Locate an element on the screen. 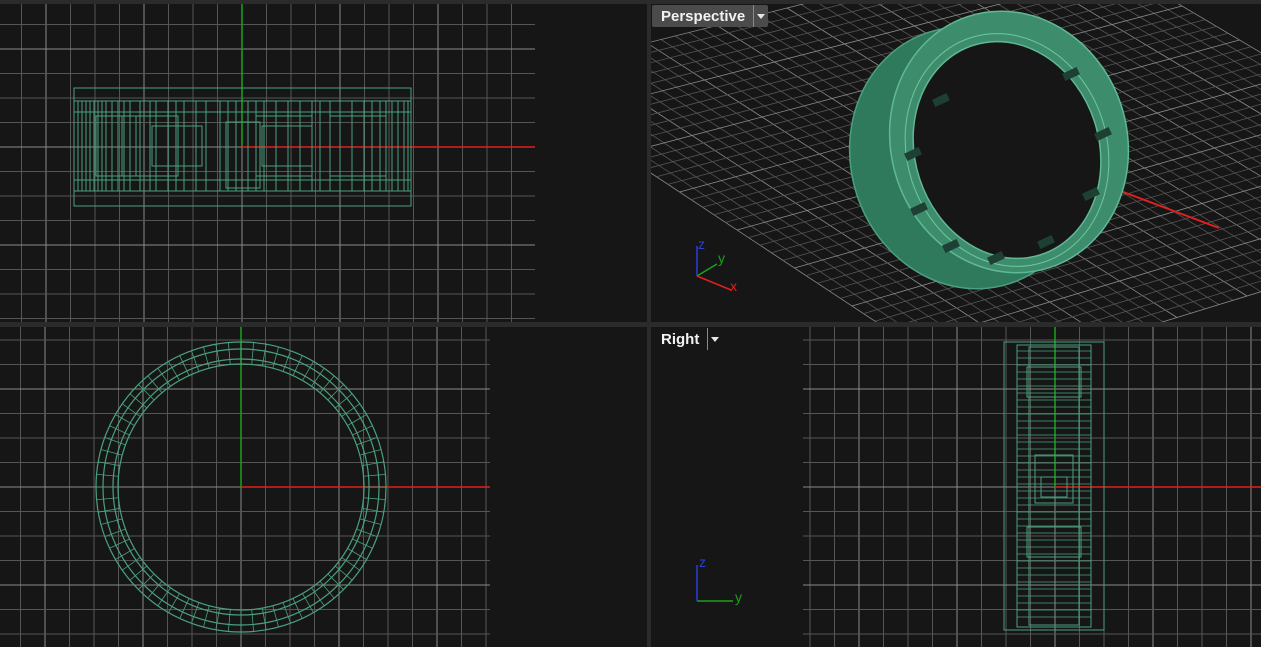  viewport-title-right: Right is located at coordinates (687, 339).